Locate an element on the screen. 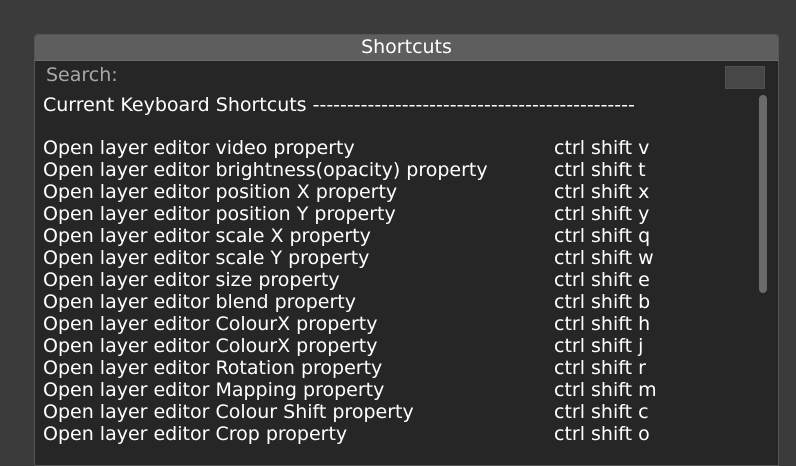 This screenshot has height=466, width=796. search-input is located at coordinates (745, 77).